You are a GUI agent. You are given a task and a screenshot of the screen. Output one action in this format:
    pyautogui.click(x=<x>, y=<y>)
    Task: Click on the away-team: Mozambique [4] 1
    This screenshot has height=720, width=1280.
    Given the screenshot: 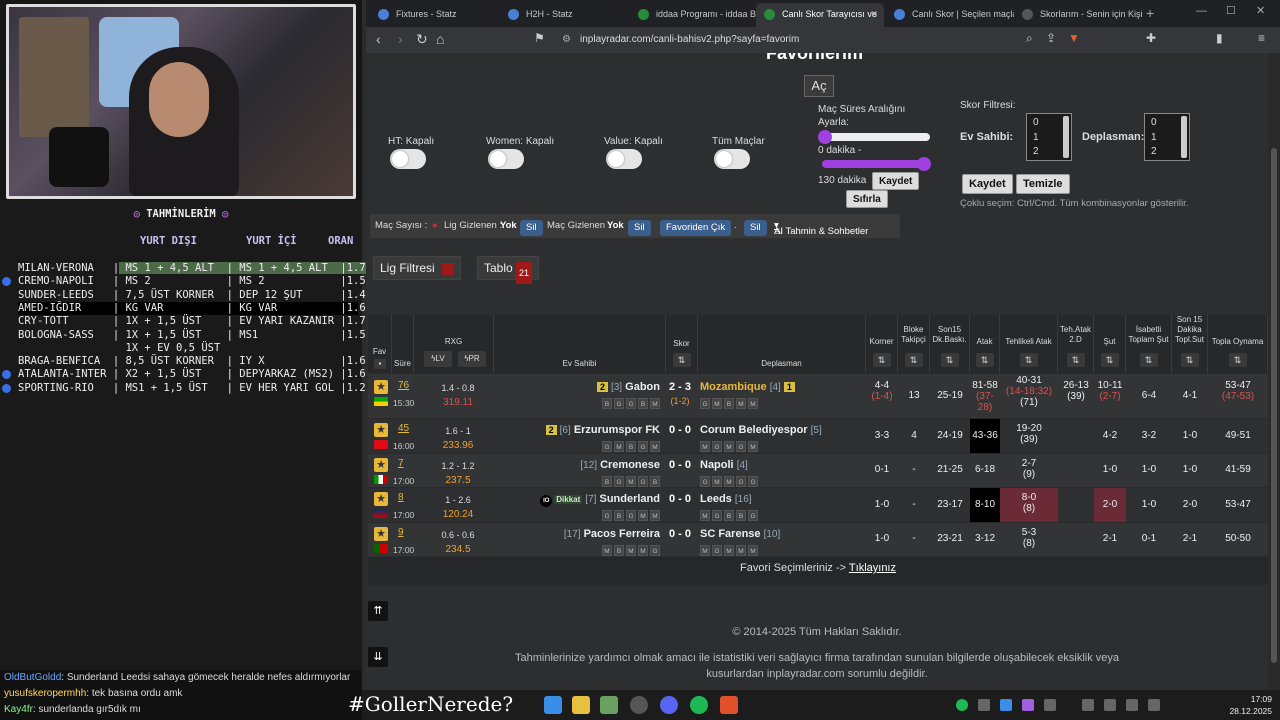 What is the action you would take?
    pyautogui.click(x=747, y=387)
    